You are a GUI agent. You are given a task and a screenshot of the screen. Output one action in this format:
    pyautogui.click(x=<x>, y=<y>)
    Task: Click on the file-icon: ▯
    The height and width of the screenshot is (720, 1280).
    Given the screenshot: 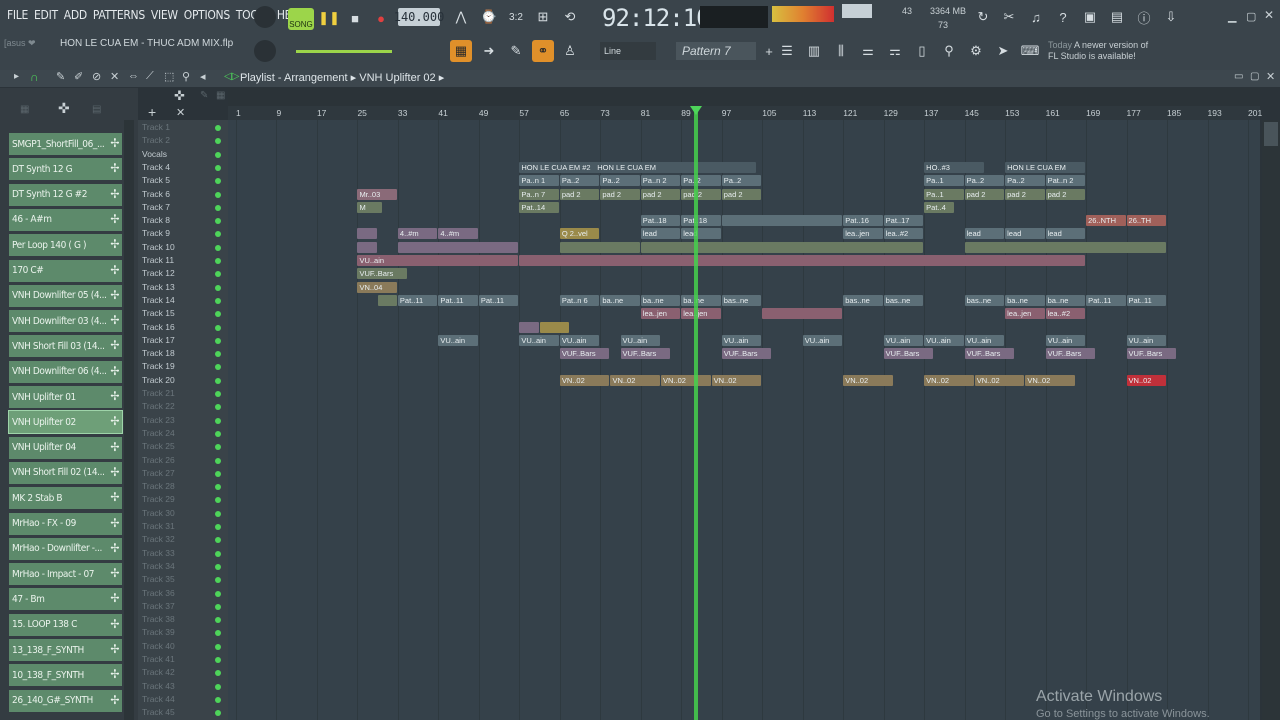 What is the action you would take?
    pyautogui.click(x=922, y=51)
    